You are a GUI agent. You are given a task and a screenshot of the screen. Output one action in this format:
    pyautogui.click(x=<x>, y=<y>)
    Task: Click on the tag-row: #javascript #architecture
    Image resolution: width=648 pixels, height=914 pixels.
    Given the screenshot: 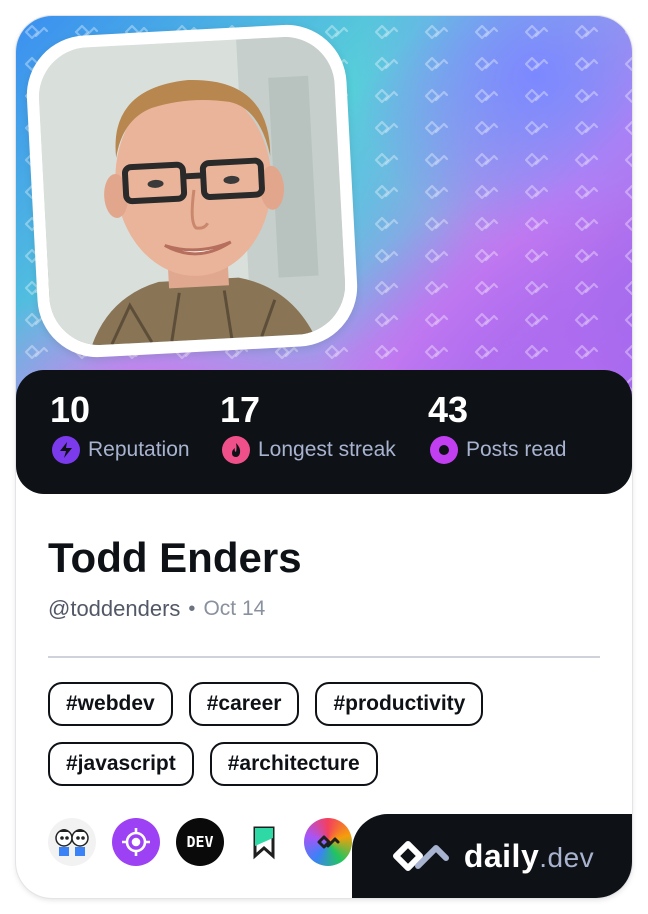 What is the action you would take?
    pyautogui.click(x=328, y=764)
    